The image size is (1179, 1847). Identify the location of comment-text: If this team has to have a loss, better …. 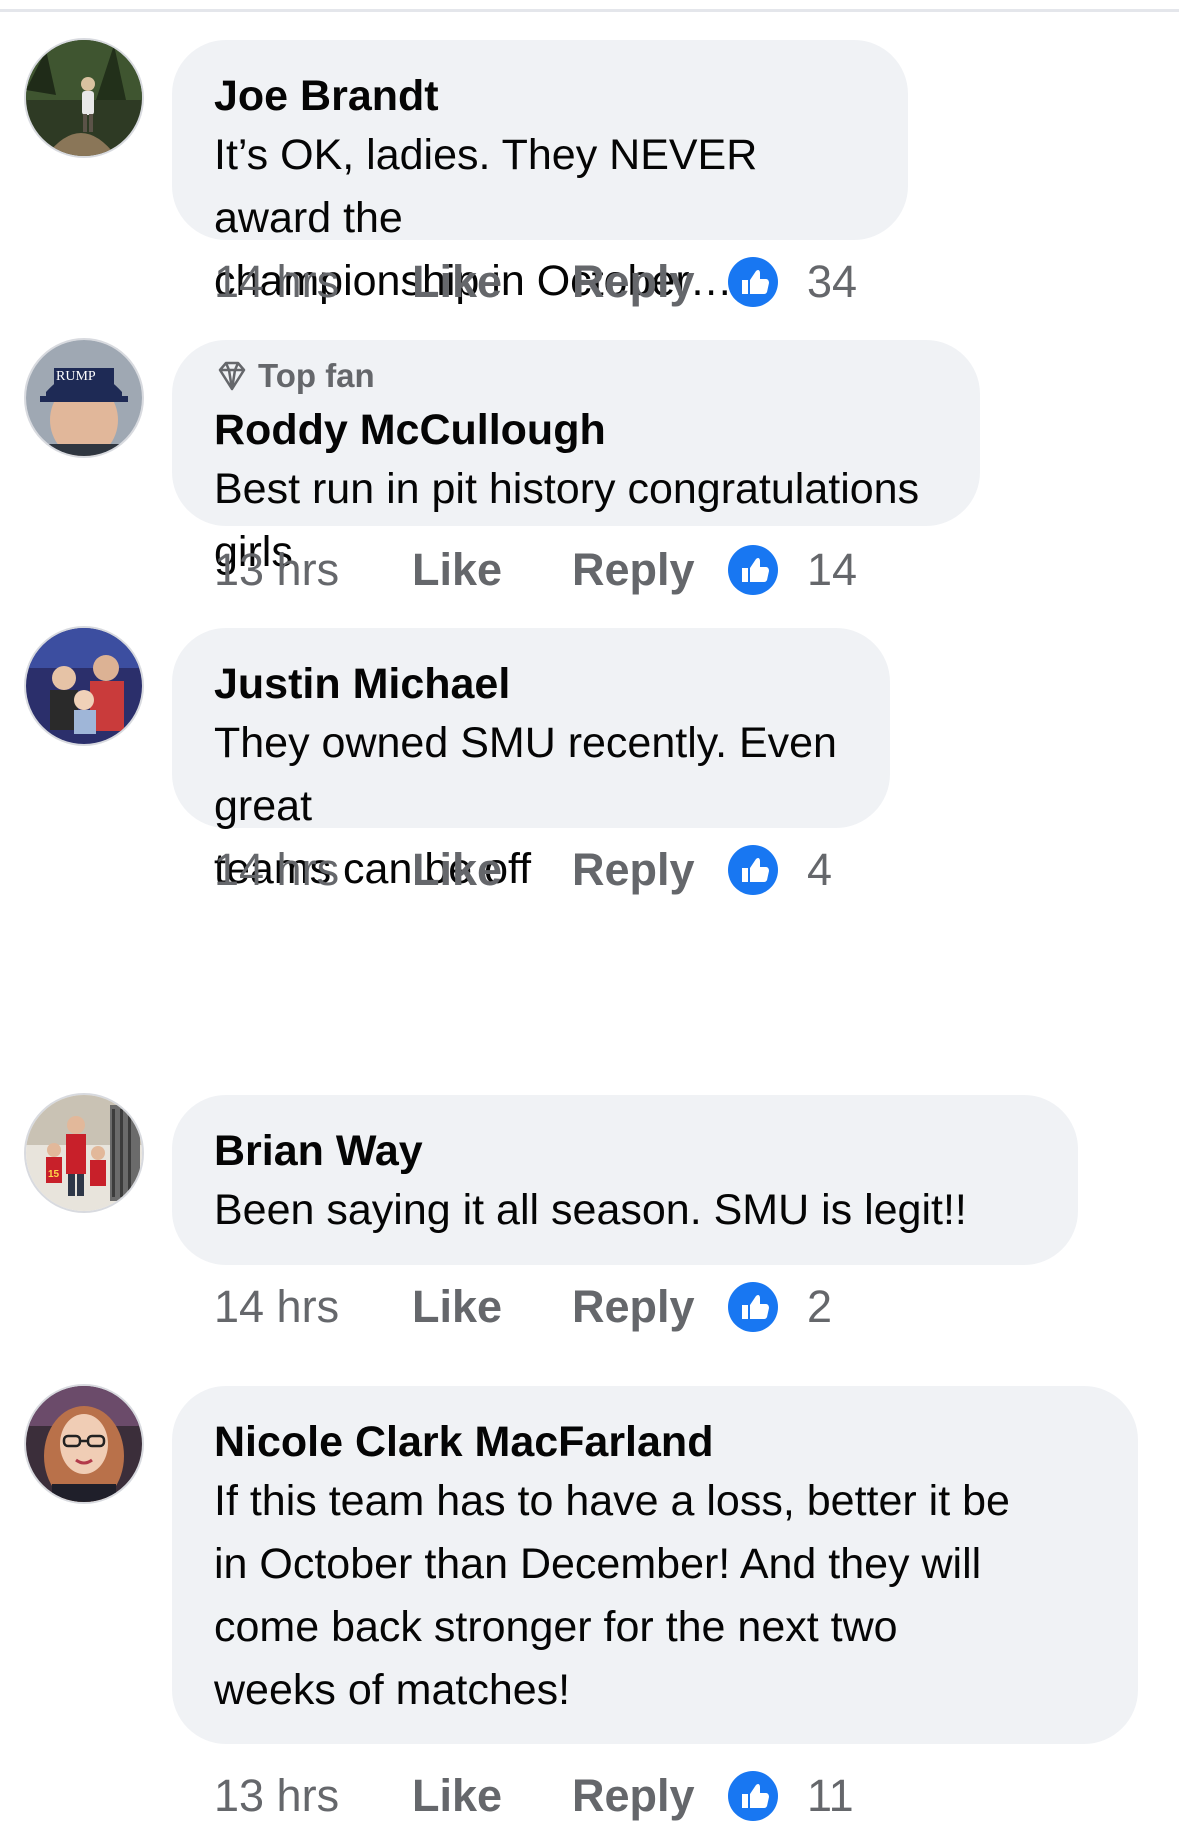
(612, 1595).